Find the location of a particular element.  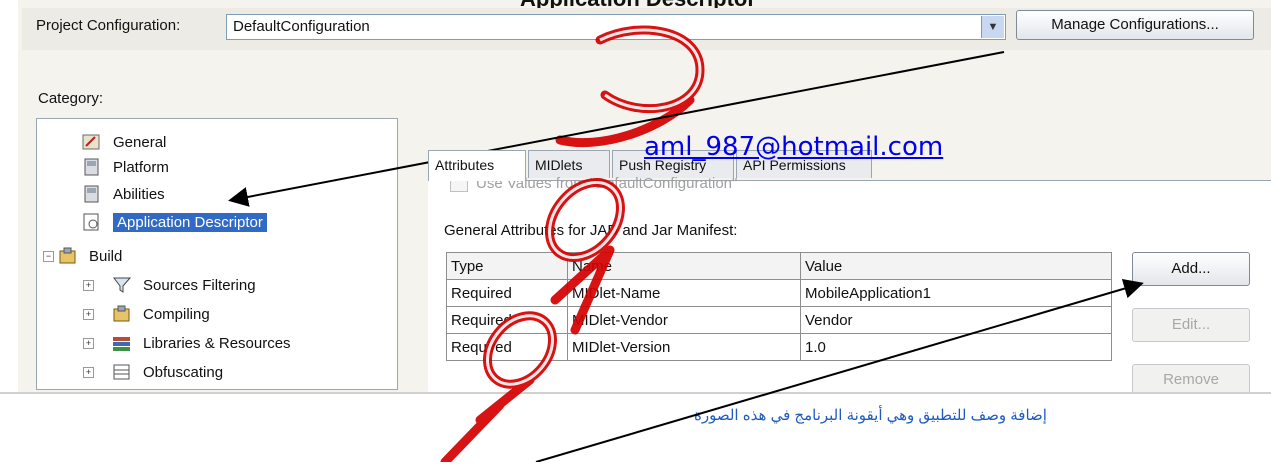

table-row: Required MIDlet-Version 1.0 is located at coordinates (779, 347).